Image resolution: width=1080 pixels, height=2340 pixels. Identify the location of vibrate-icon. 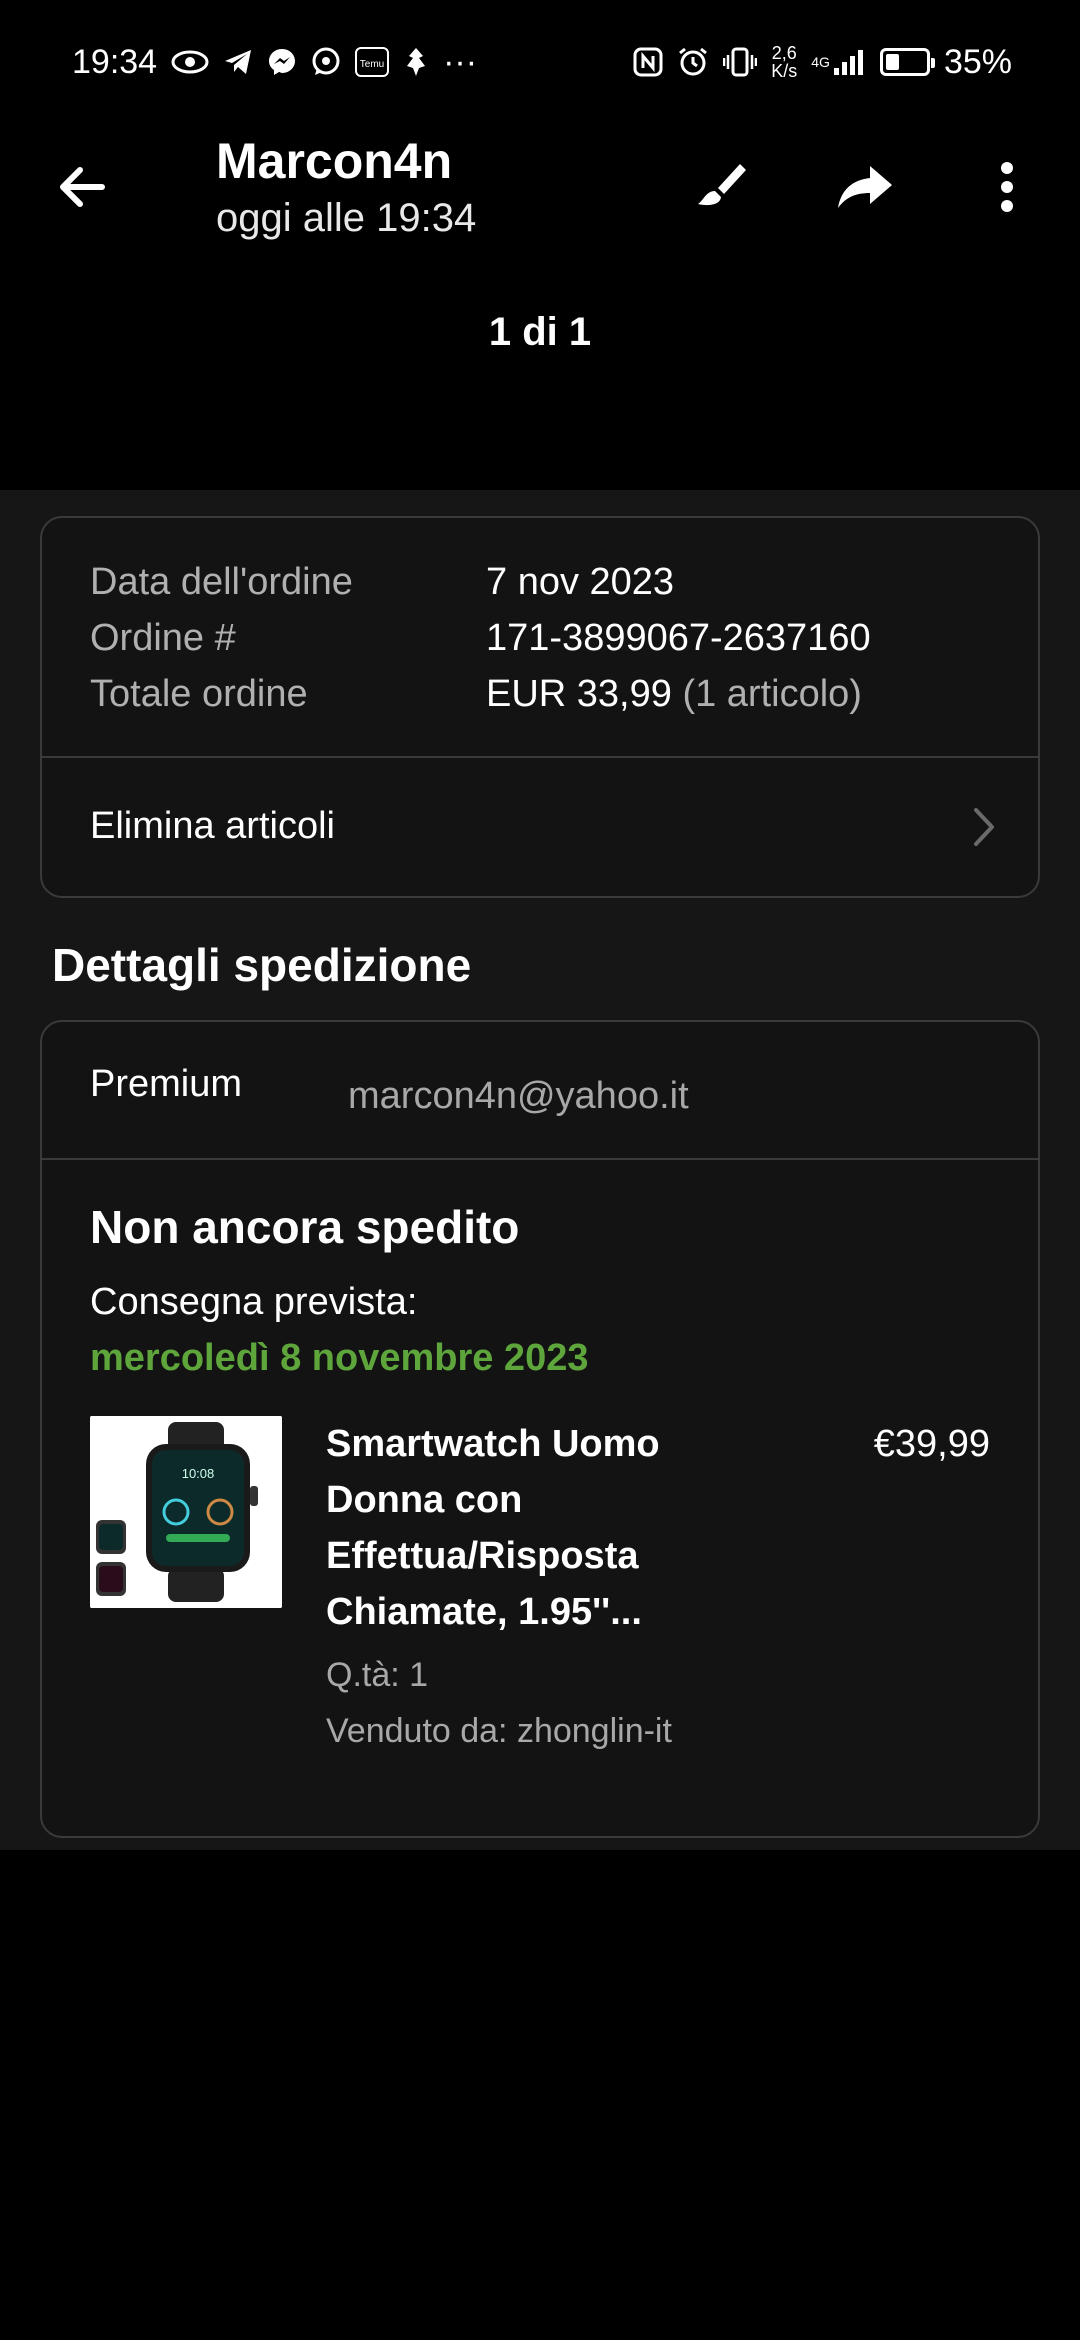
(740, 62).